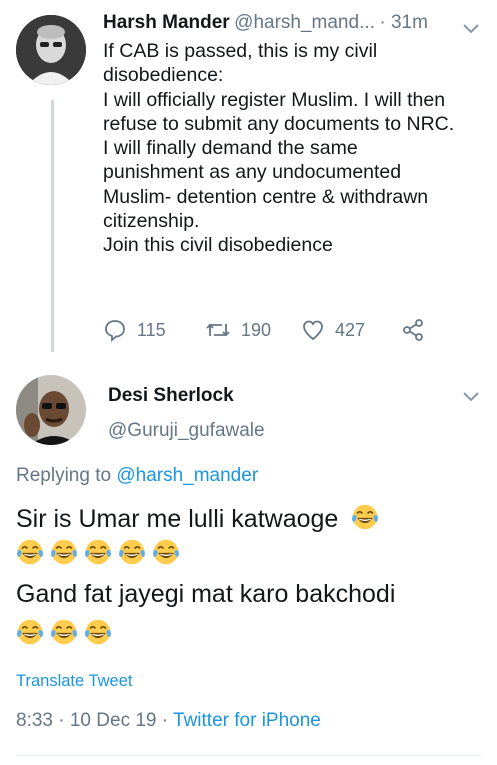 This screenshot has height=765, width=497. What do you see at coordinates (171, 396) in the screenshot?
I see `reply-display-name: Desi Sherlock` at bounding box center [171, 396].